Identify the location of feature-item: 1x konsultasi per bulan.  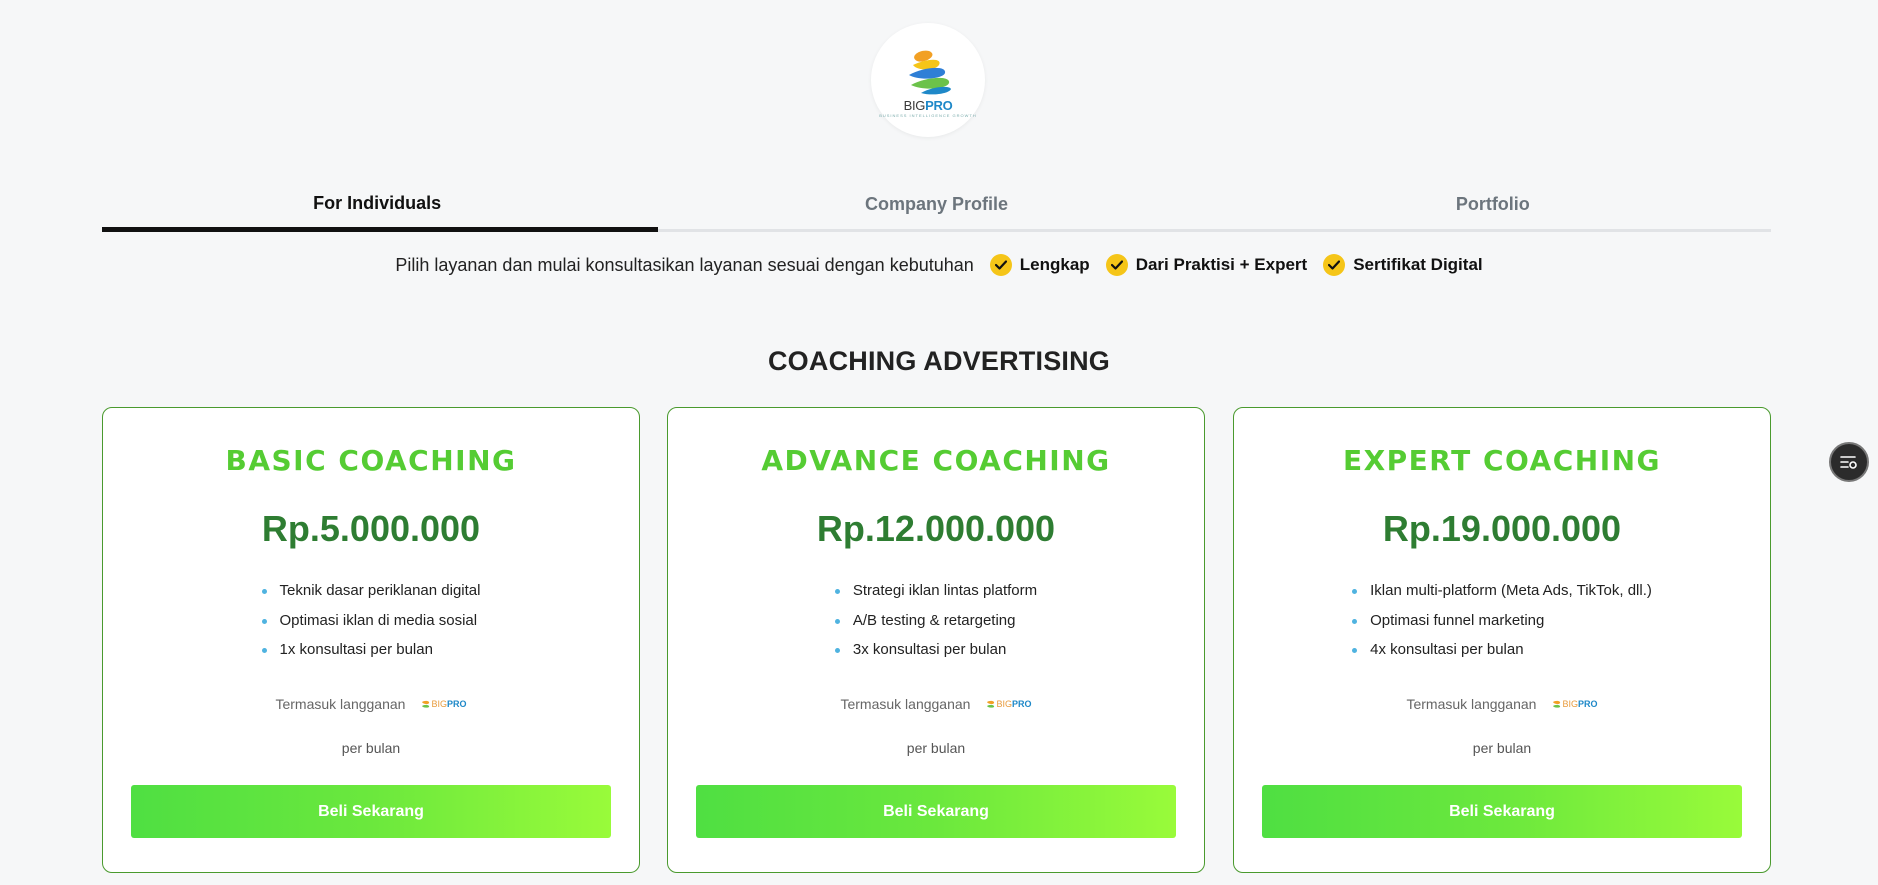
(371, 650).